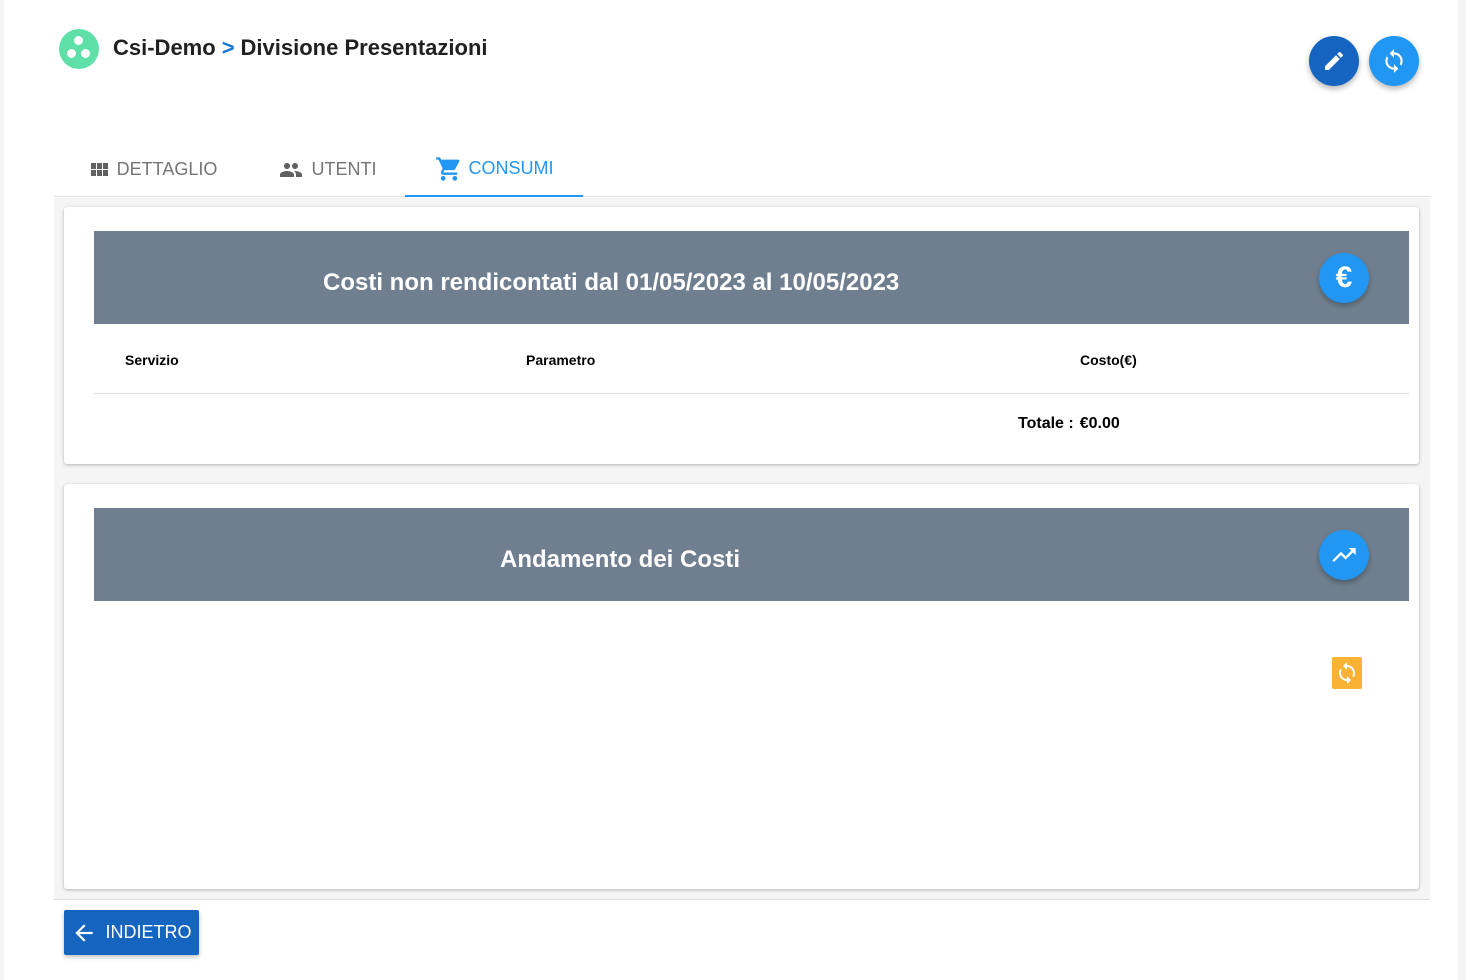 This screenshot has width=1466, height=980. What do you see at coordinates (751, 393) in the screenshot?
I see `table-divider` at bounding box center [751, 393].